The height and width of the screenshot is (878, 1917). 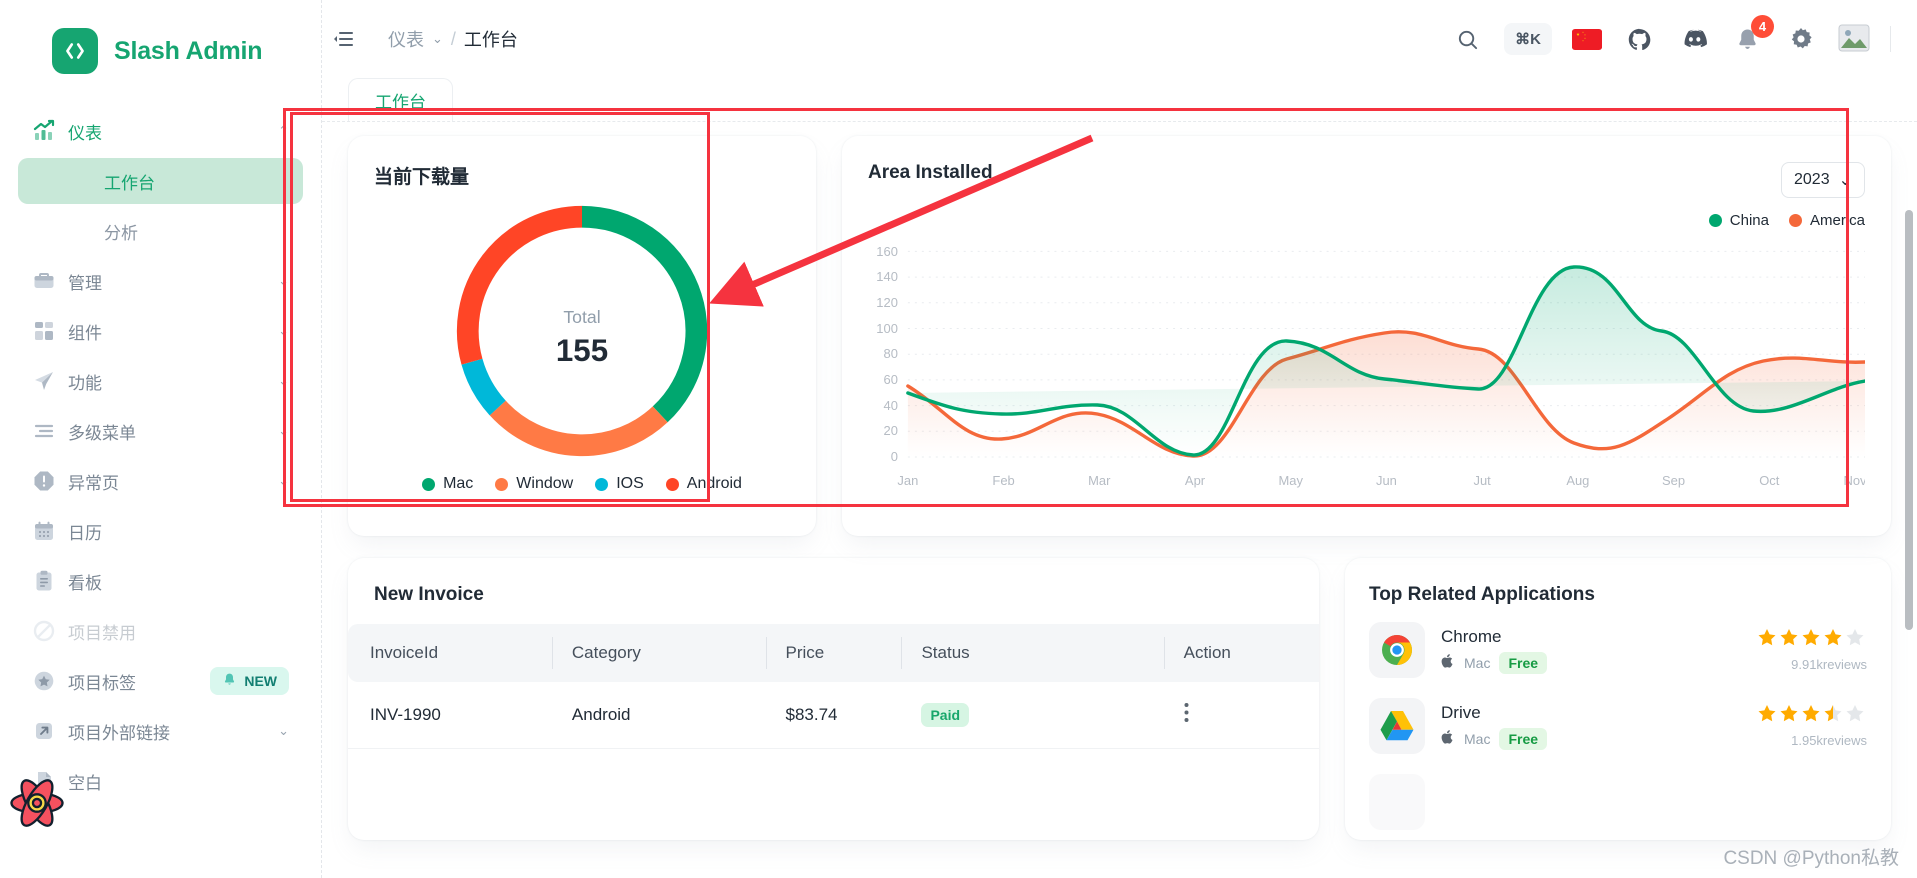 What do you see at coordinates (160, 481) in the screenshot?
I see `sidebar-item-error-pages: 异常页 ⌄` at bounding box center [160, 481].